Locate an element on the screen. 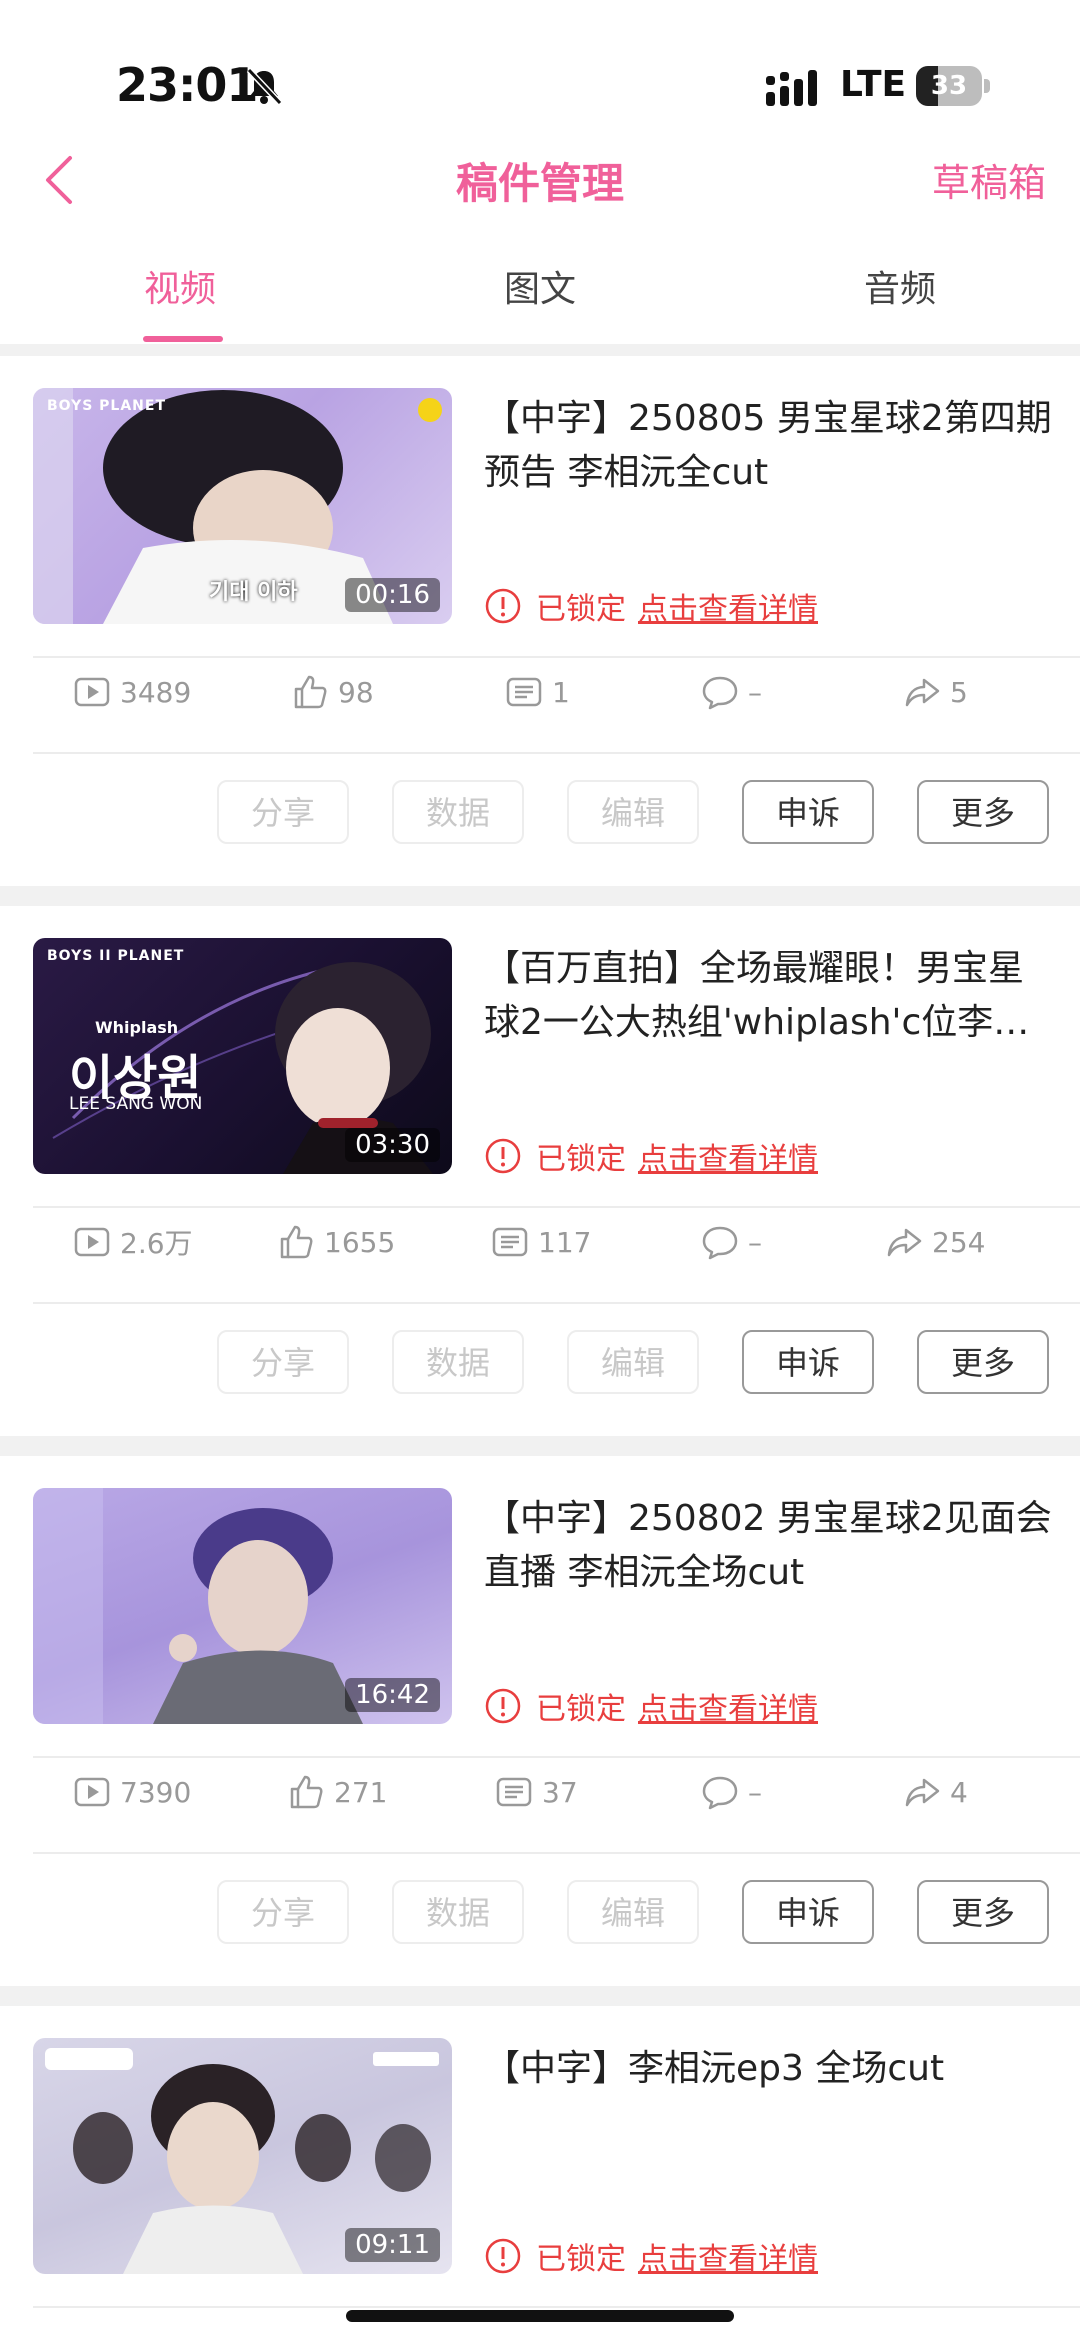 This screenshot has width=1080, height=2348. stat-likes: 98 is located at coordinates (332, 692).